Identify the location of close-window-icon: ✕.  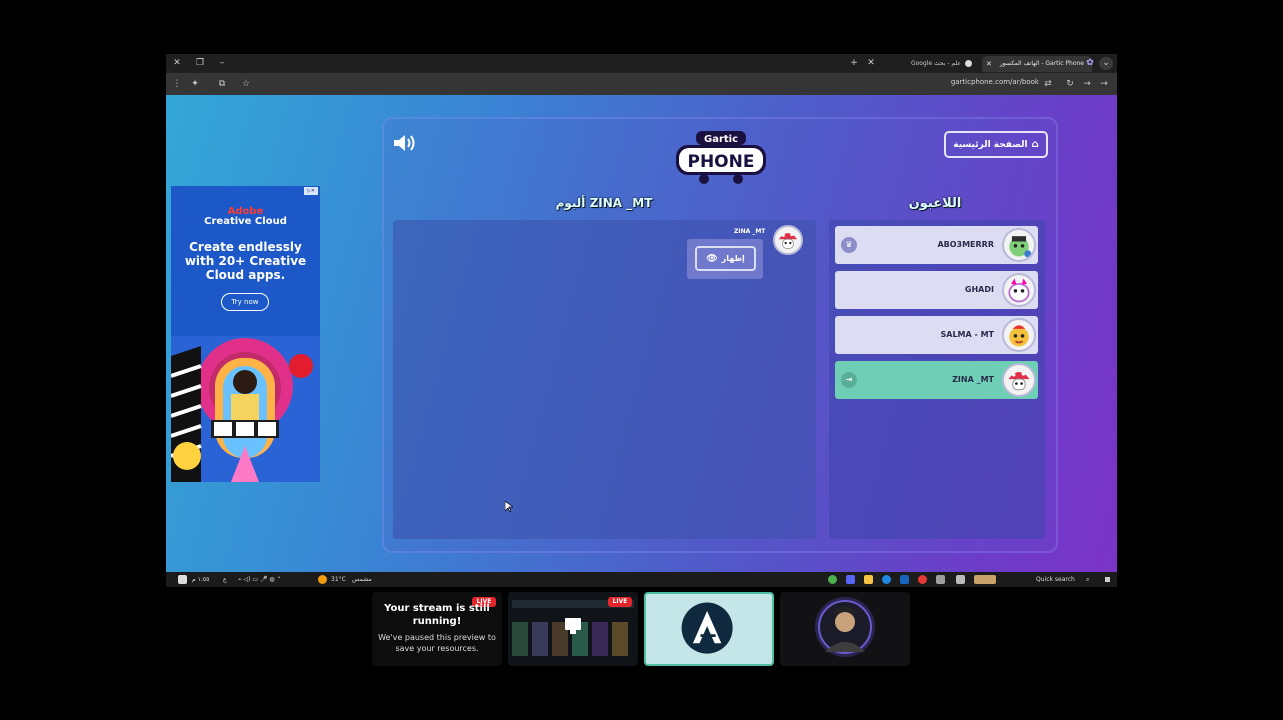
(177, 63).